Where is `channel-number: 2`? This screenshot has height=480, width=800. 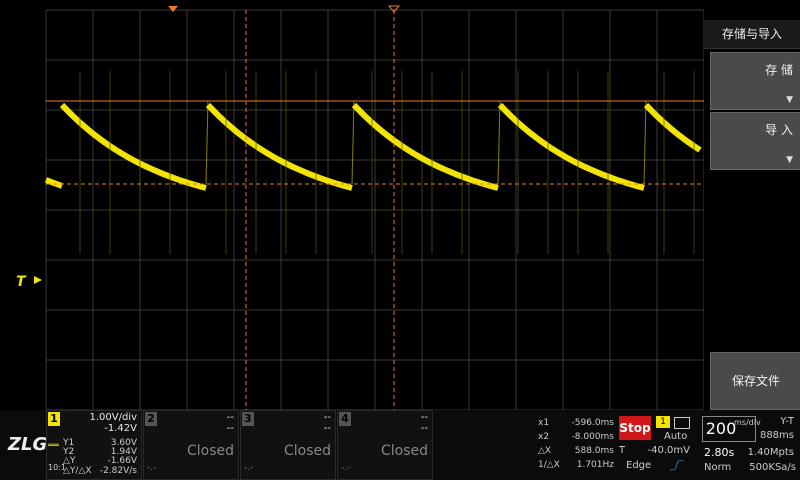
channel-number: 2 is located at coordinates (151, 419).